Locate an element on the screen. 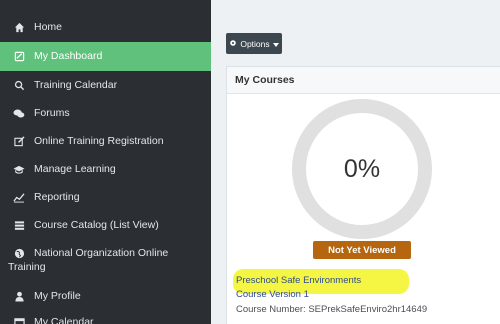 This screenshot has width=500, height=324. globe-icon is located at coordinates (19, 253).